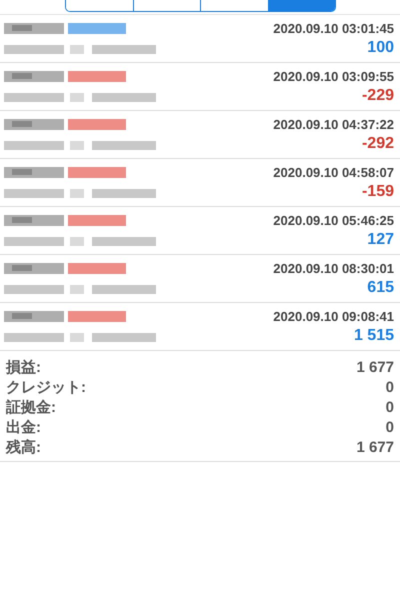  Describe the element at coordinates (333, 316) in the screenshot. I see `deal-time: 2020.09.10 09:08:41` at that location.